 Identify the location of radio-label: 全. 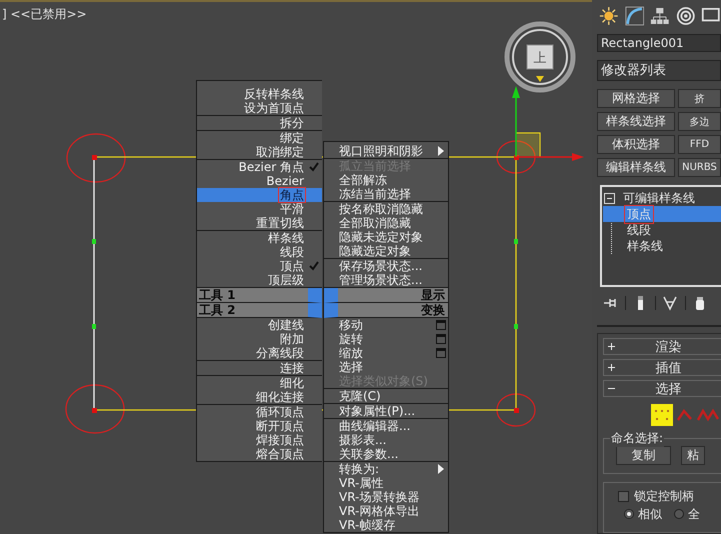
(694, 514).